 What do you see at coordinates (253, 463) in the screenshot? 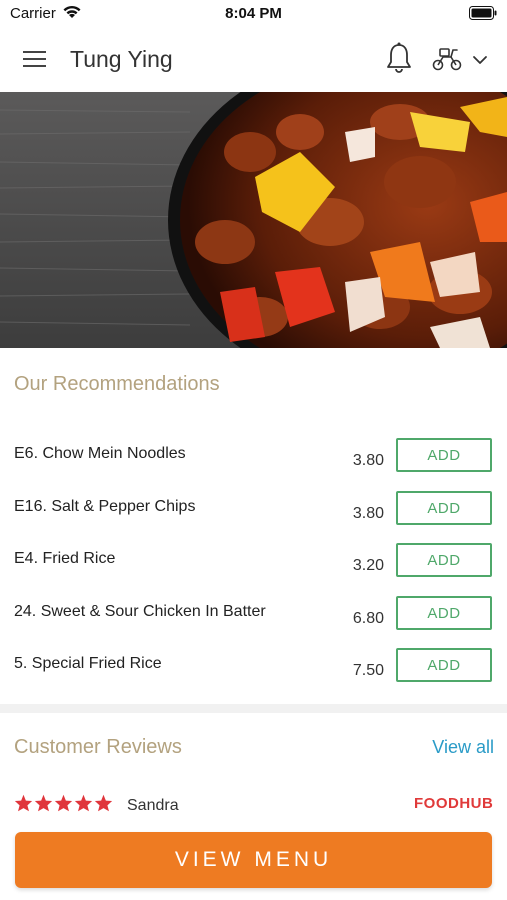
I see `list-item: E6. Chow Mein Noodles 3.80 ADD` at bounding box center [253, 463].